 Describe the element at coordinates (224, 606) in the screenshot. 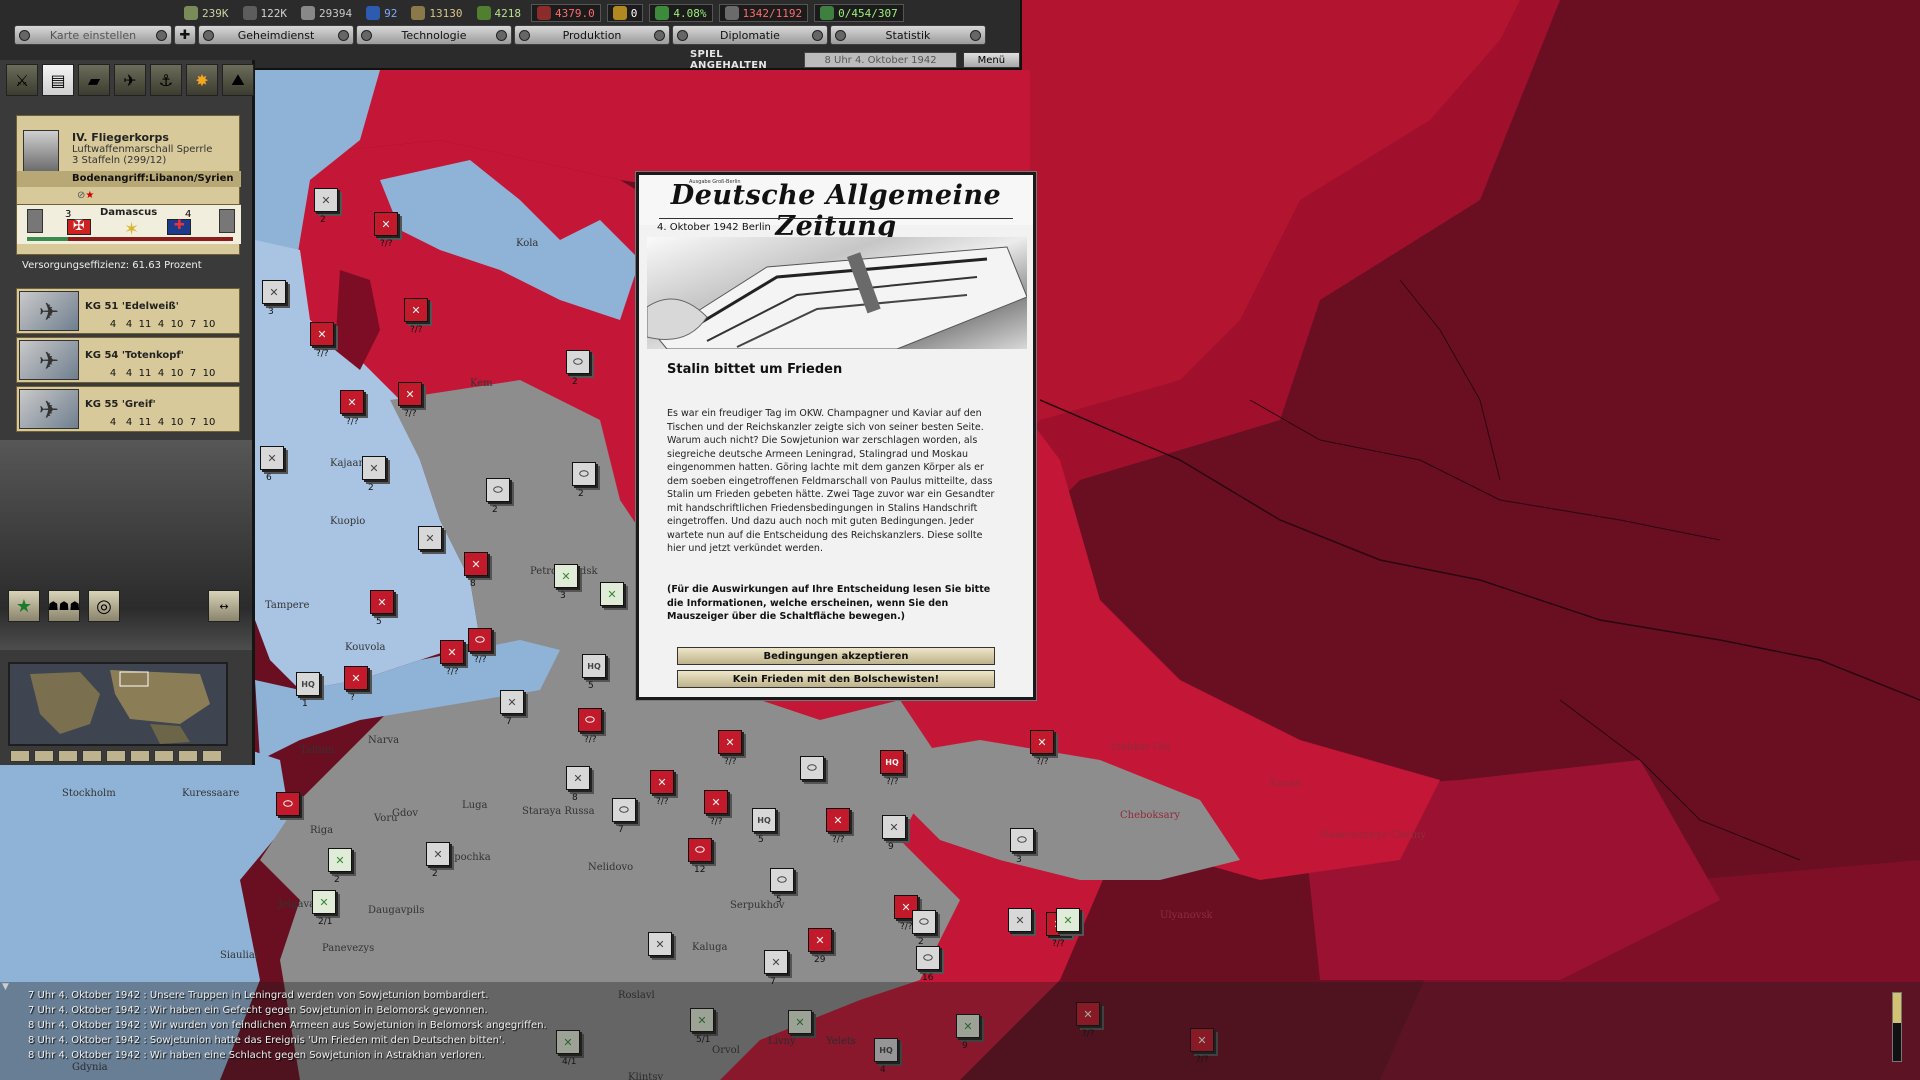

I see `detach-button: ↔` at that location.